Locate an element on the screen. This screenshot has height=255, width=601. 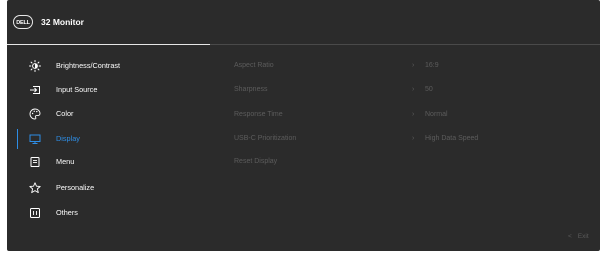
menu-item-input-source: Input Source is located at coordinates (112, 90).